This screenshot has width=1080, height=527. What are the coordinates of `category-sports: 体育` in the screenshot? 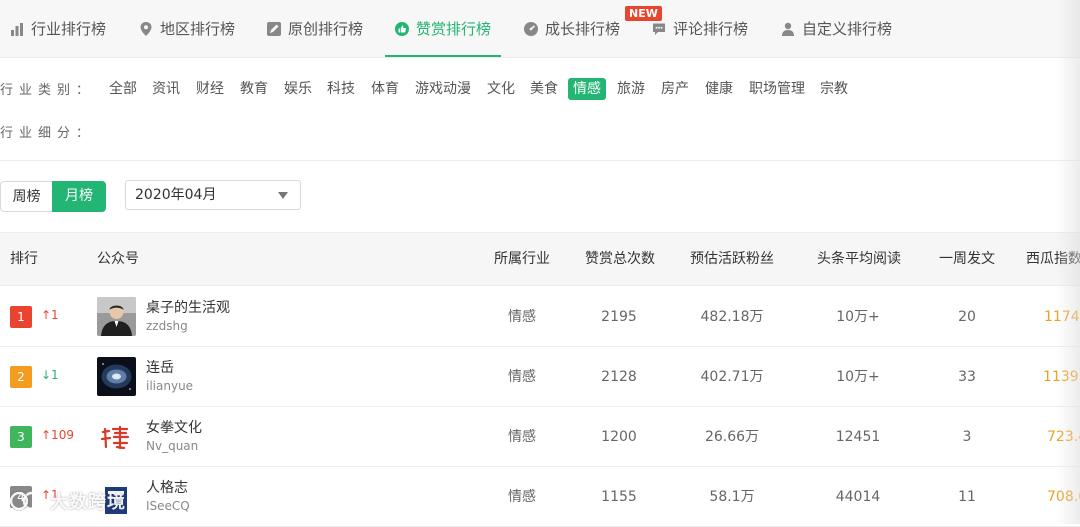 It's located at (385, 89).